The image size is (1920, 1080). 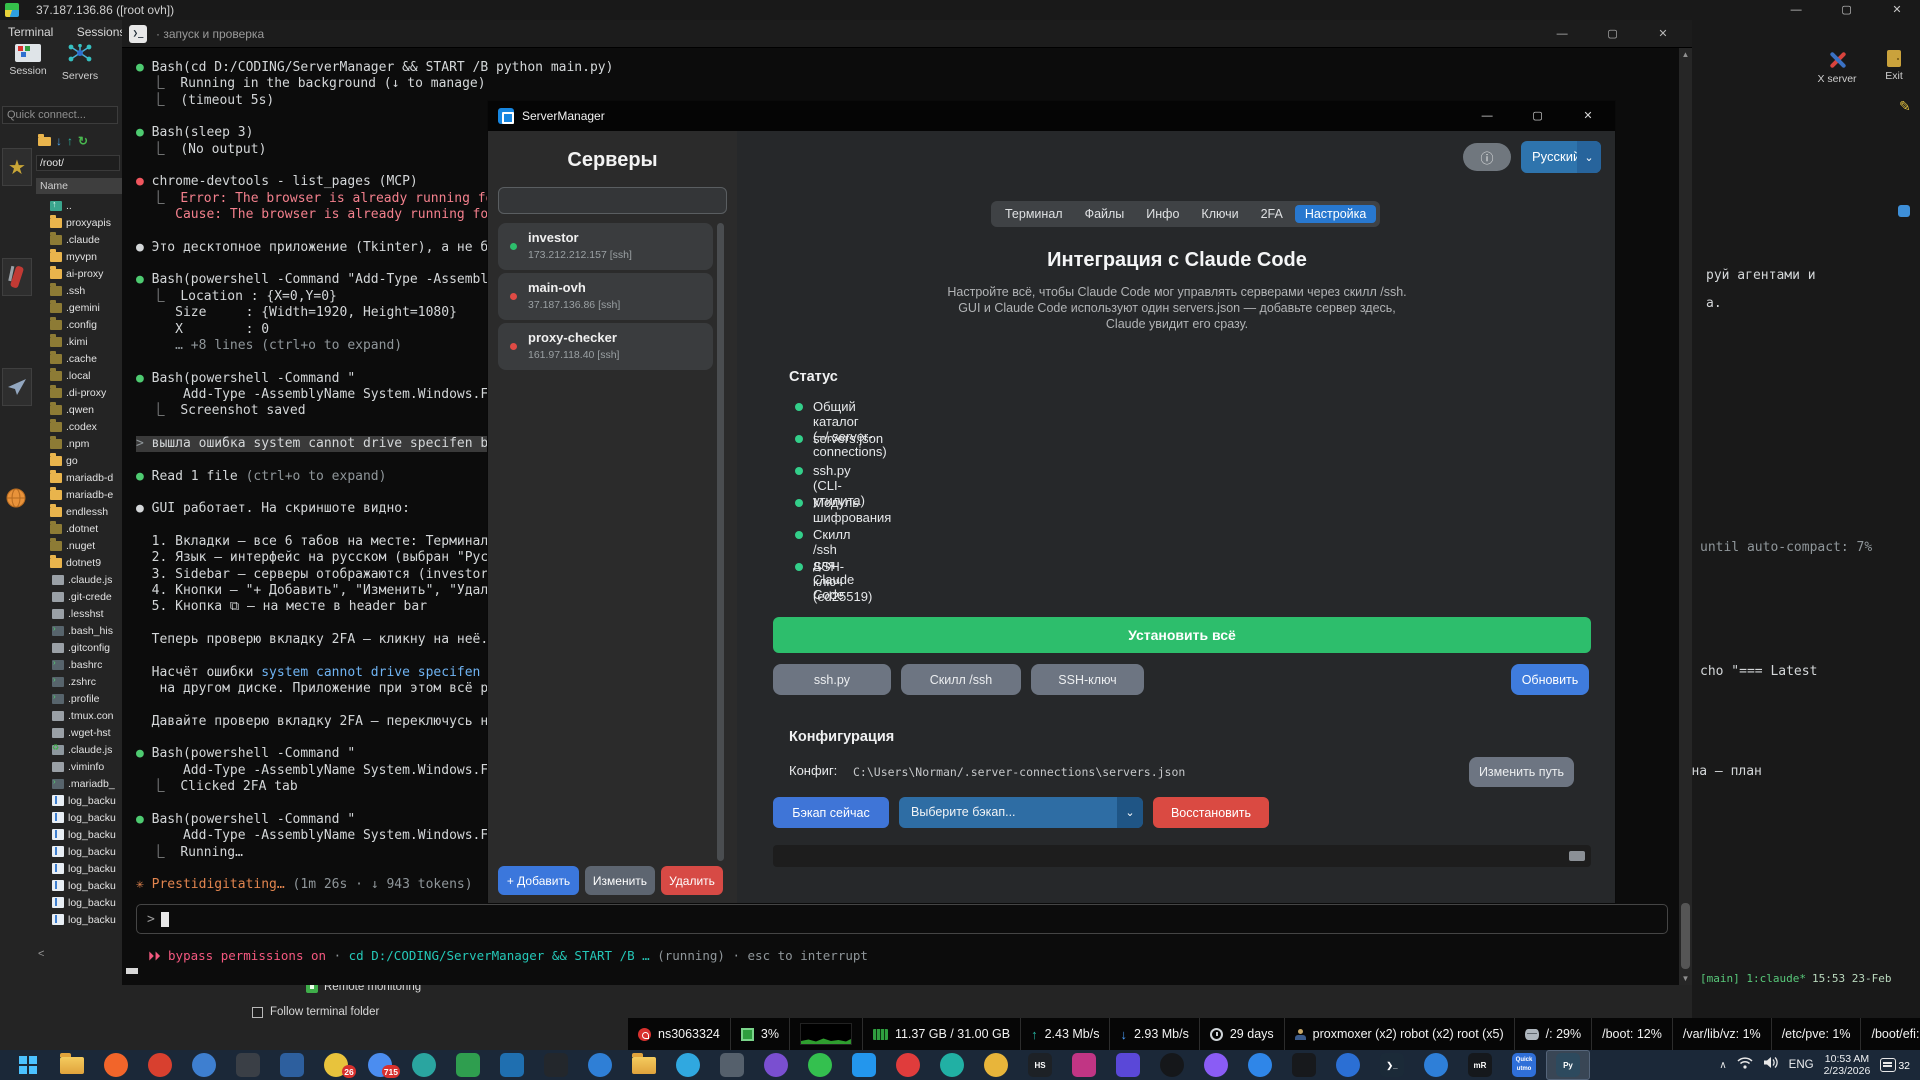 What do you see at coordinates (1487, 157) in the screenshot?
I see `info-button: ⓘ` at bounding box center [1487, 157].